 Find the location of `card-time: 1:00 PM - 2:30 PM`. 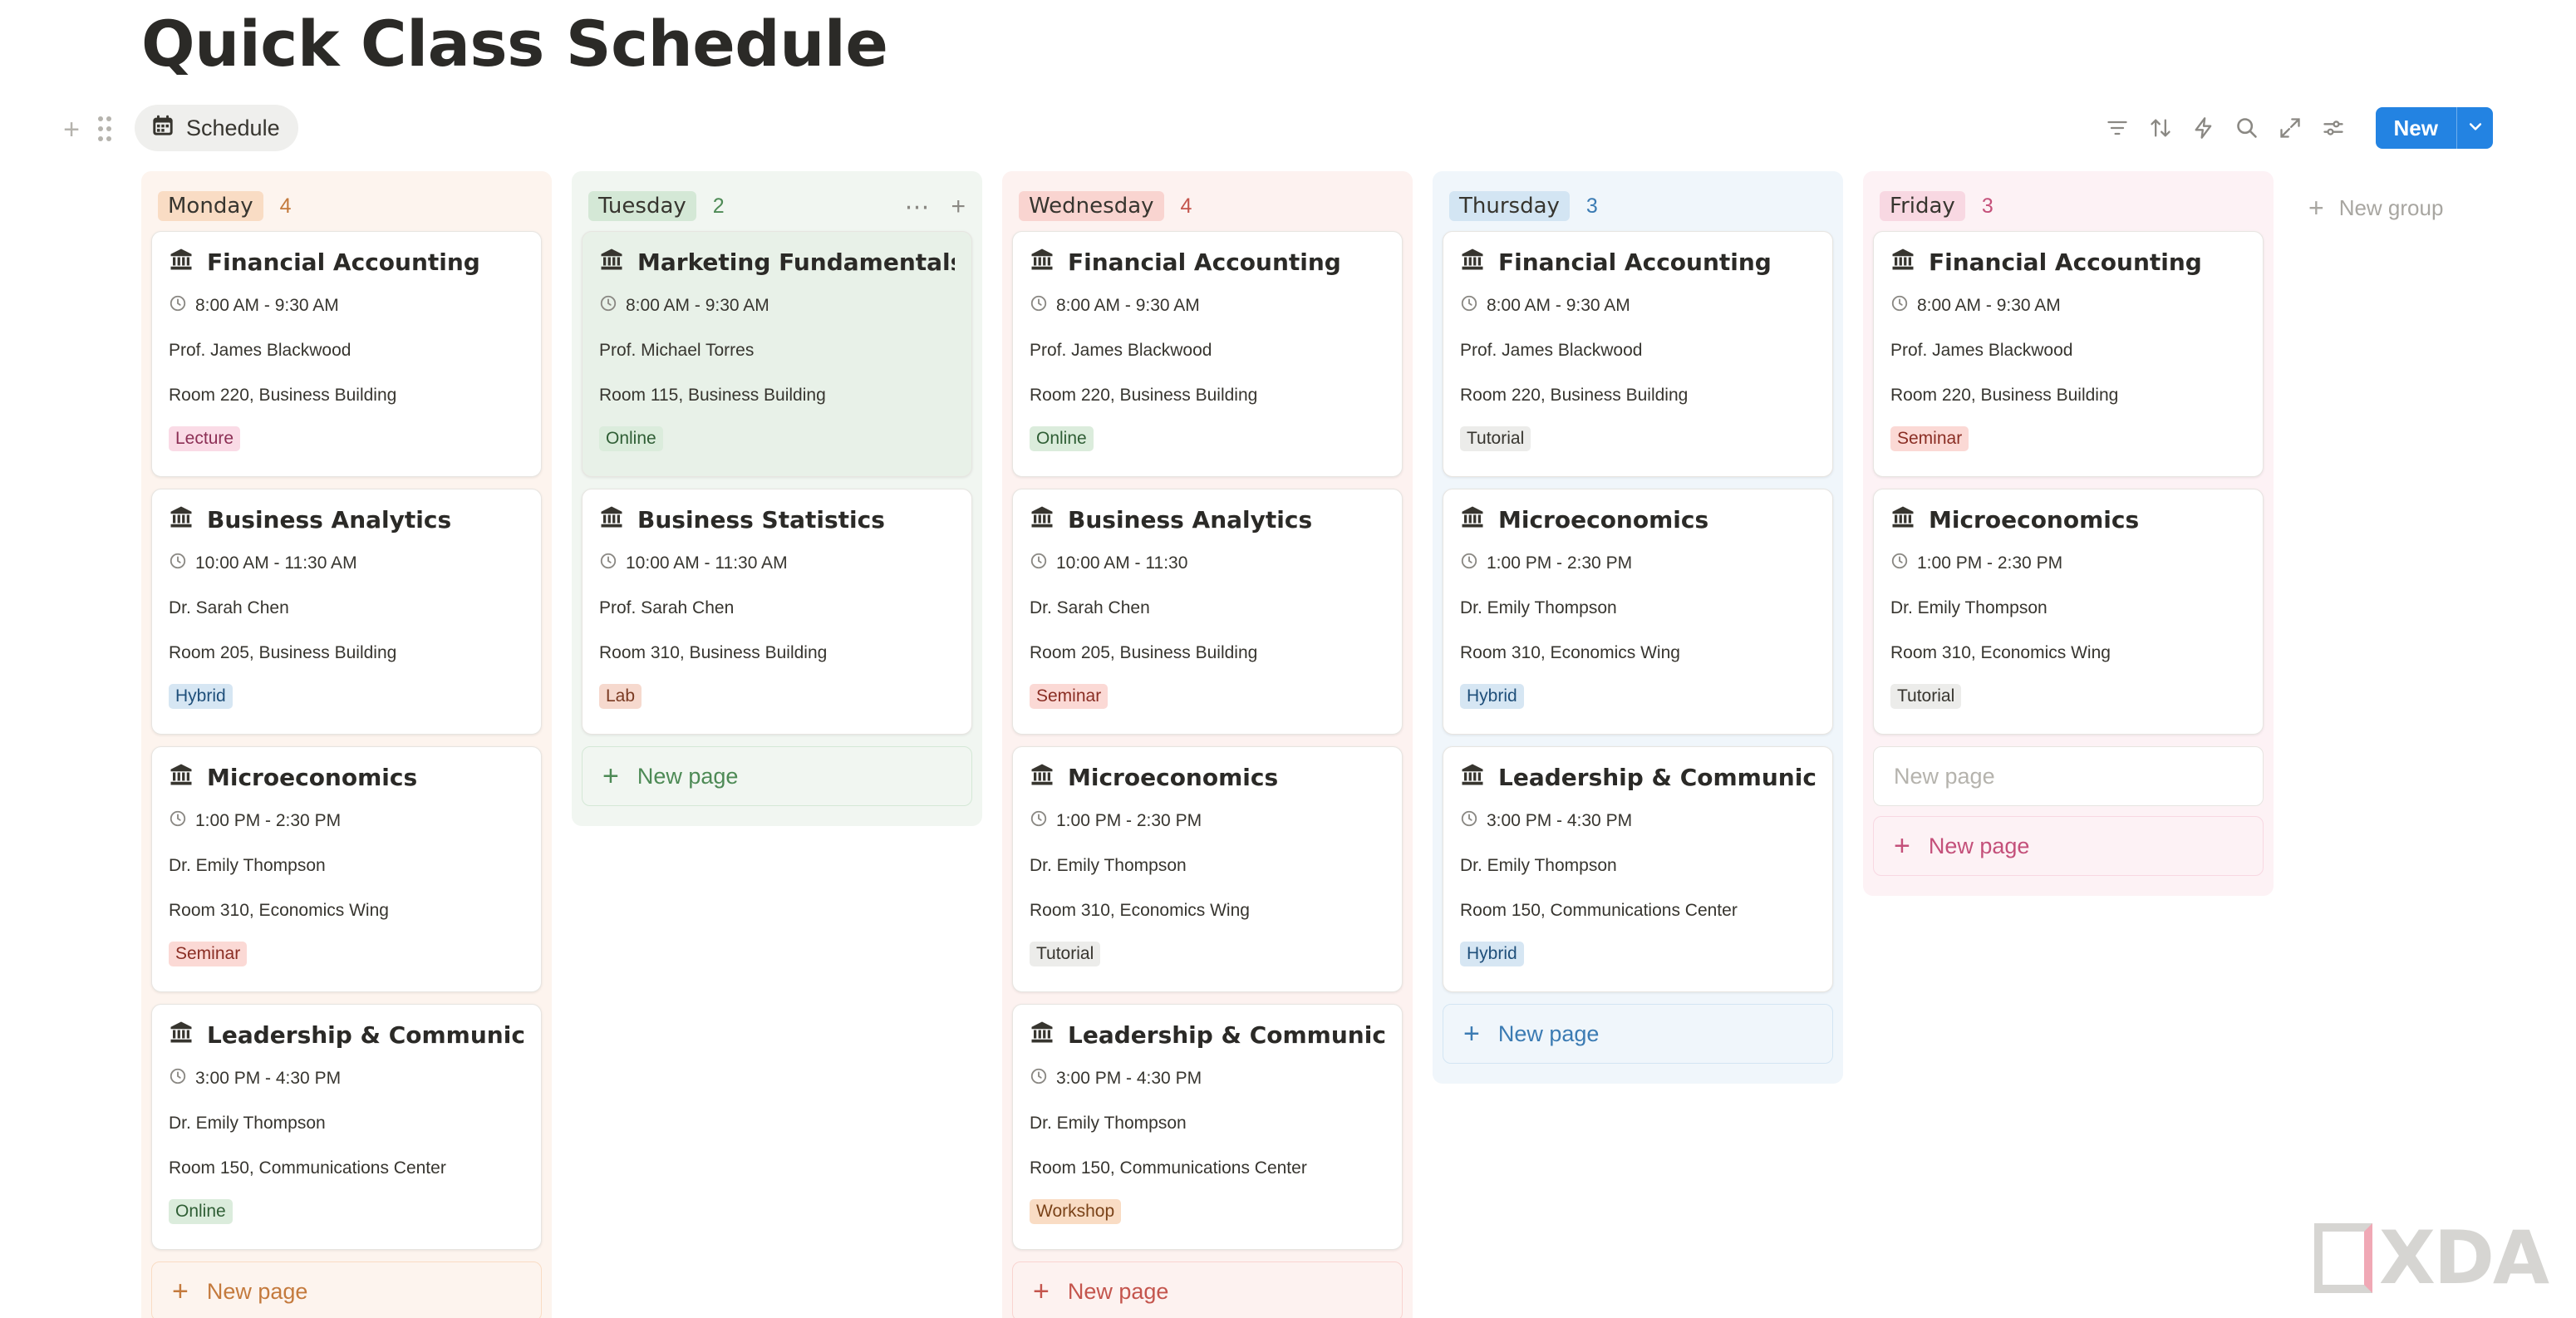

card-time: 1:00 PM - 2:30 PM is located at coordinates (2068, 563).